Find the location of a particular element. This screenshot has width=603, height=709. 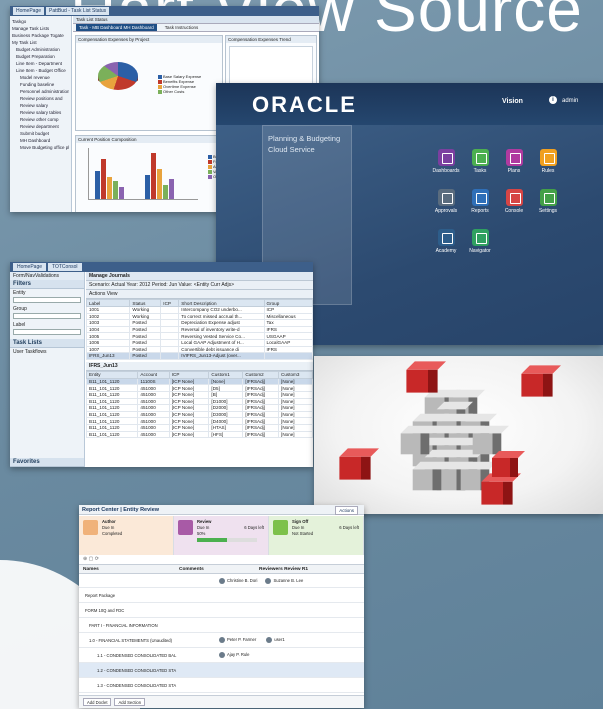

tree-item: Personnel administration is located at coordinates (40, 91).